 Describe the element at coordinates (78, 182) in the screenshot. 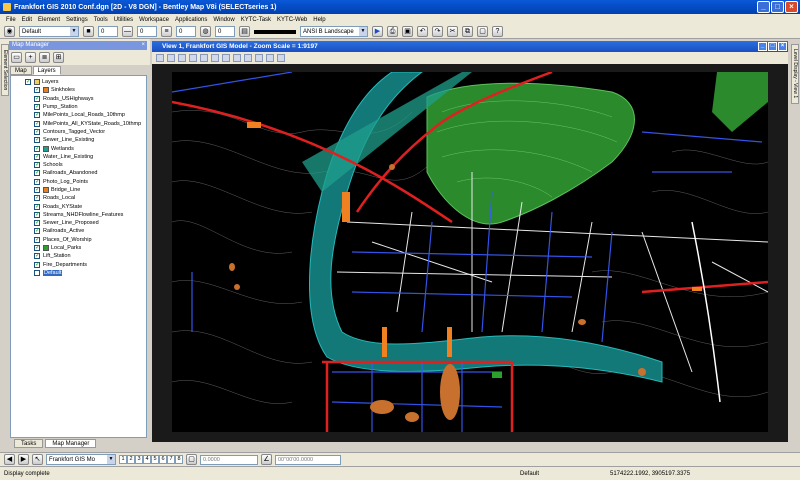

I see `layer-item: ✓ Photo_Log_Points` at that location.